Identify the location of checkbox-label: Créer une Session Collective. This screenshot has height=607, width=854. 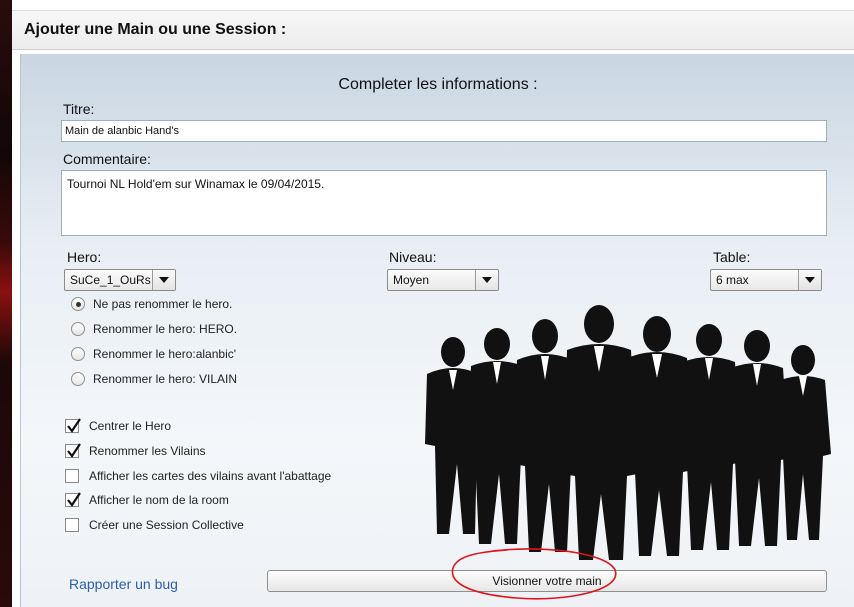
(166, 525).